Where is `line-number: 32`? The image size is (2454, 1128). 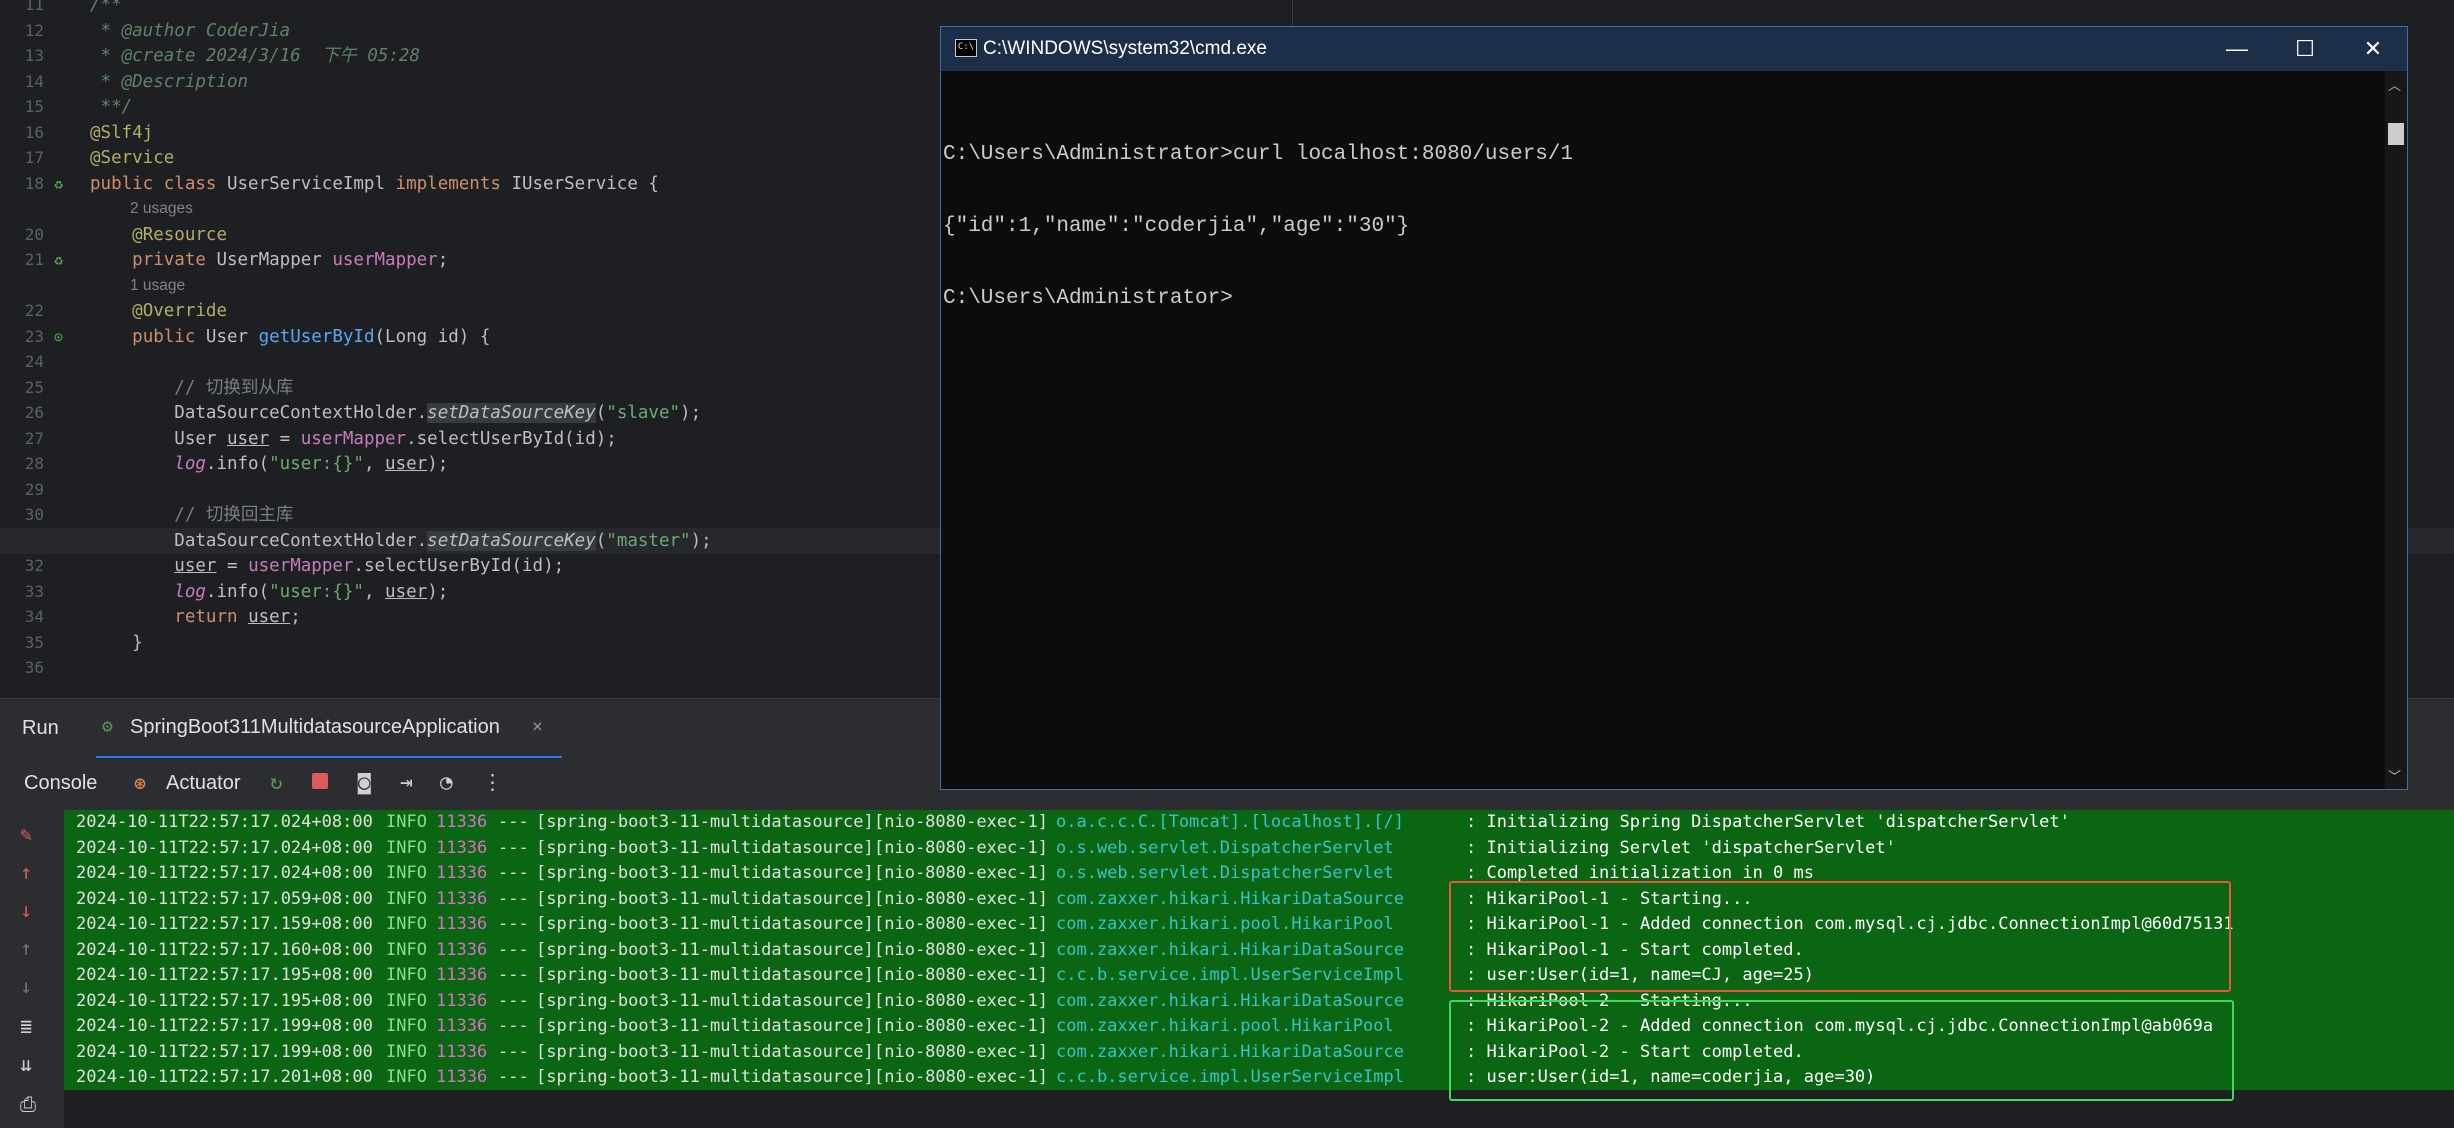
line-number: 32 is located at coordinates (34, 565).